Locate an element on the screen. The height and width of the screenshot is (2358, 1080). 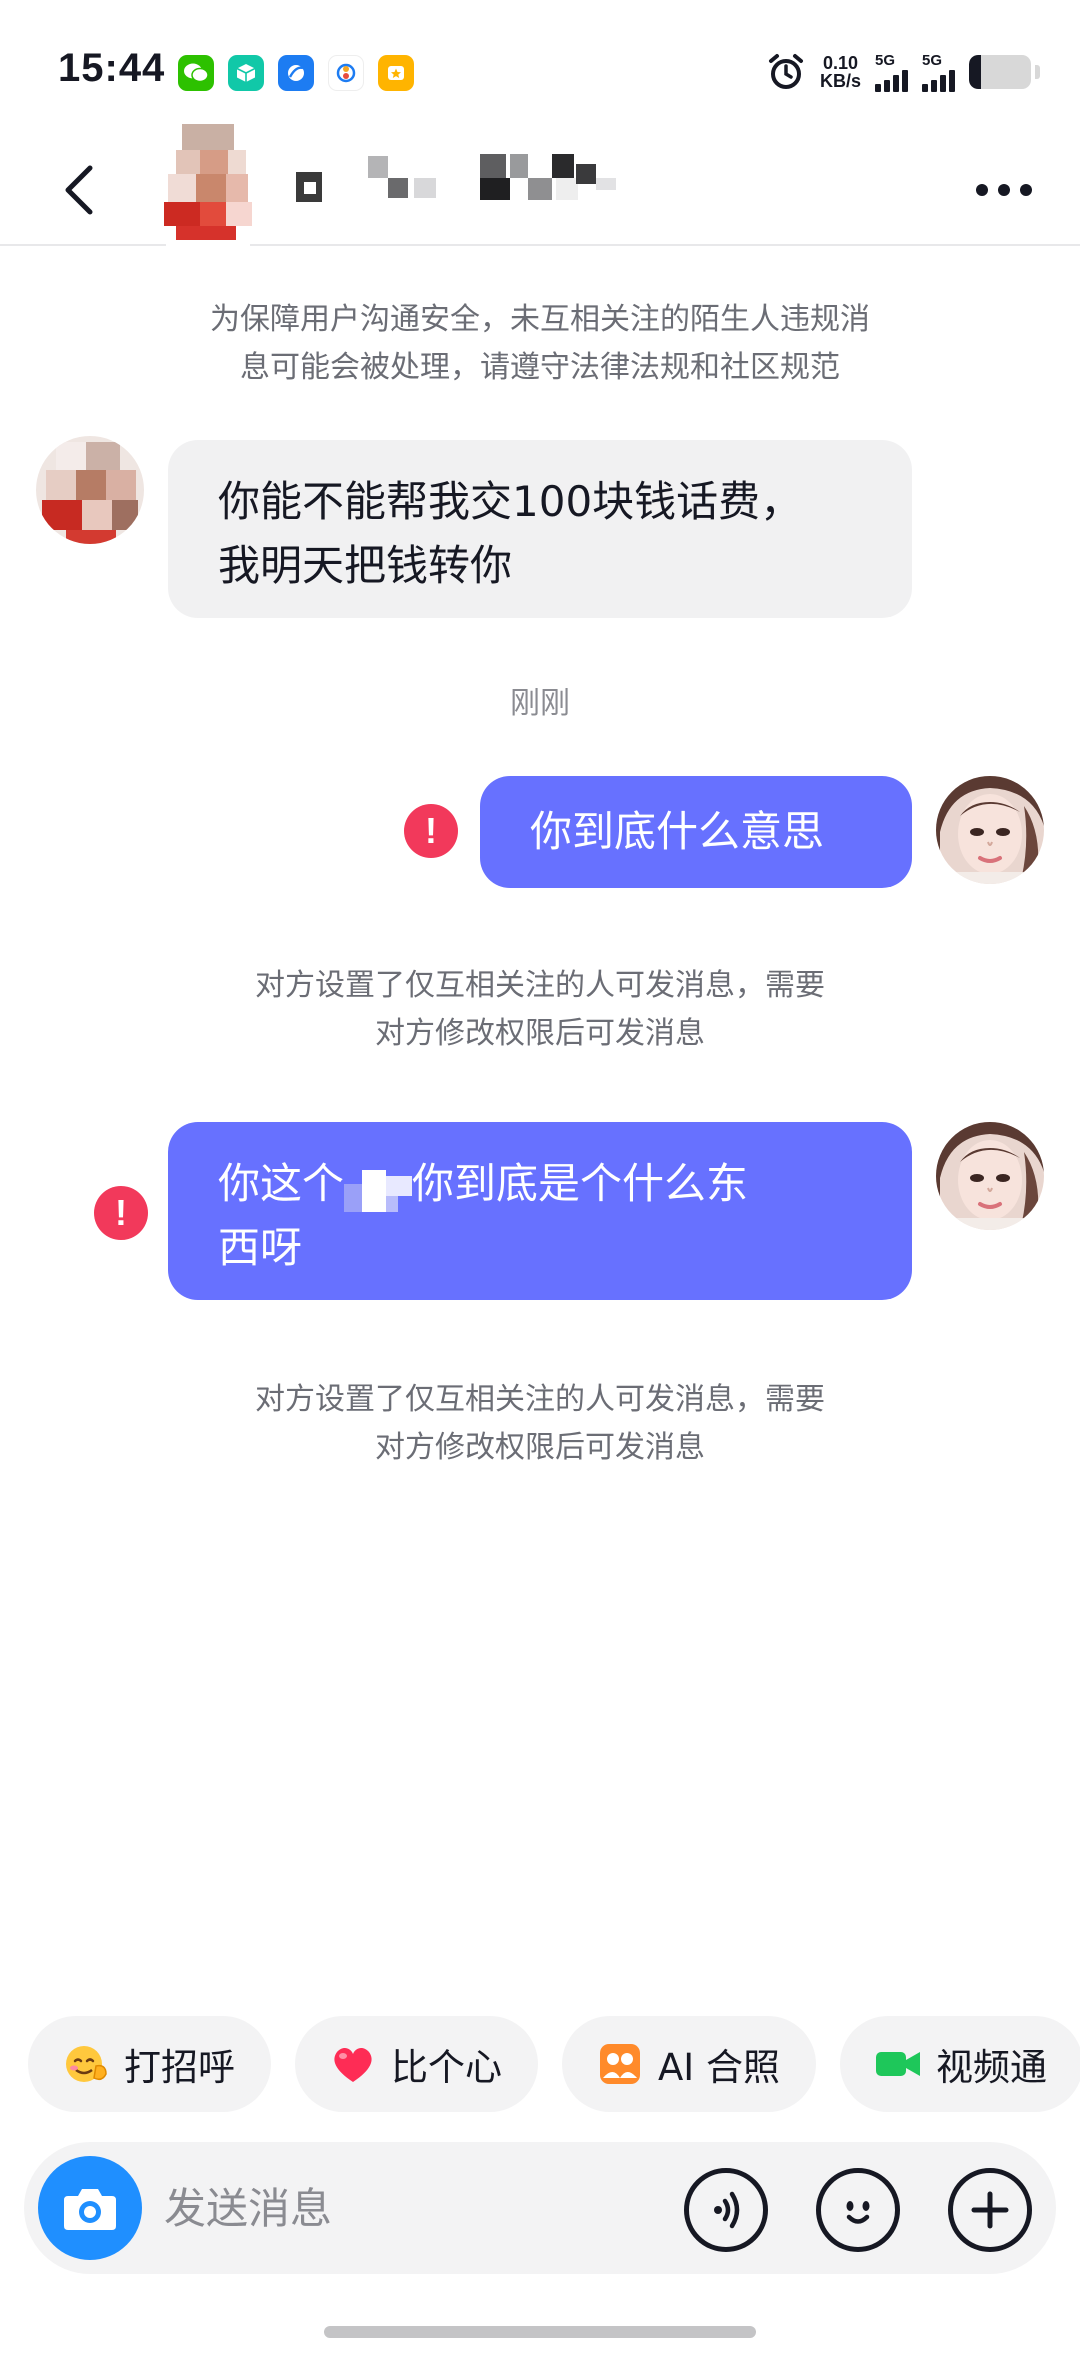
signal-sim2: 5G is located at coordinates (938, 72).